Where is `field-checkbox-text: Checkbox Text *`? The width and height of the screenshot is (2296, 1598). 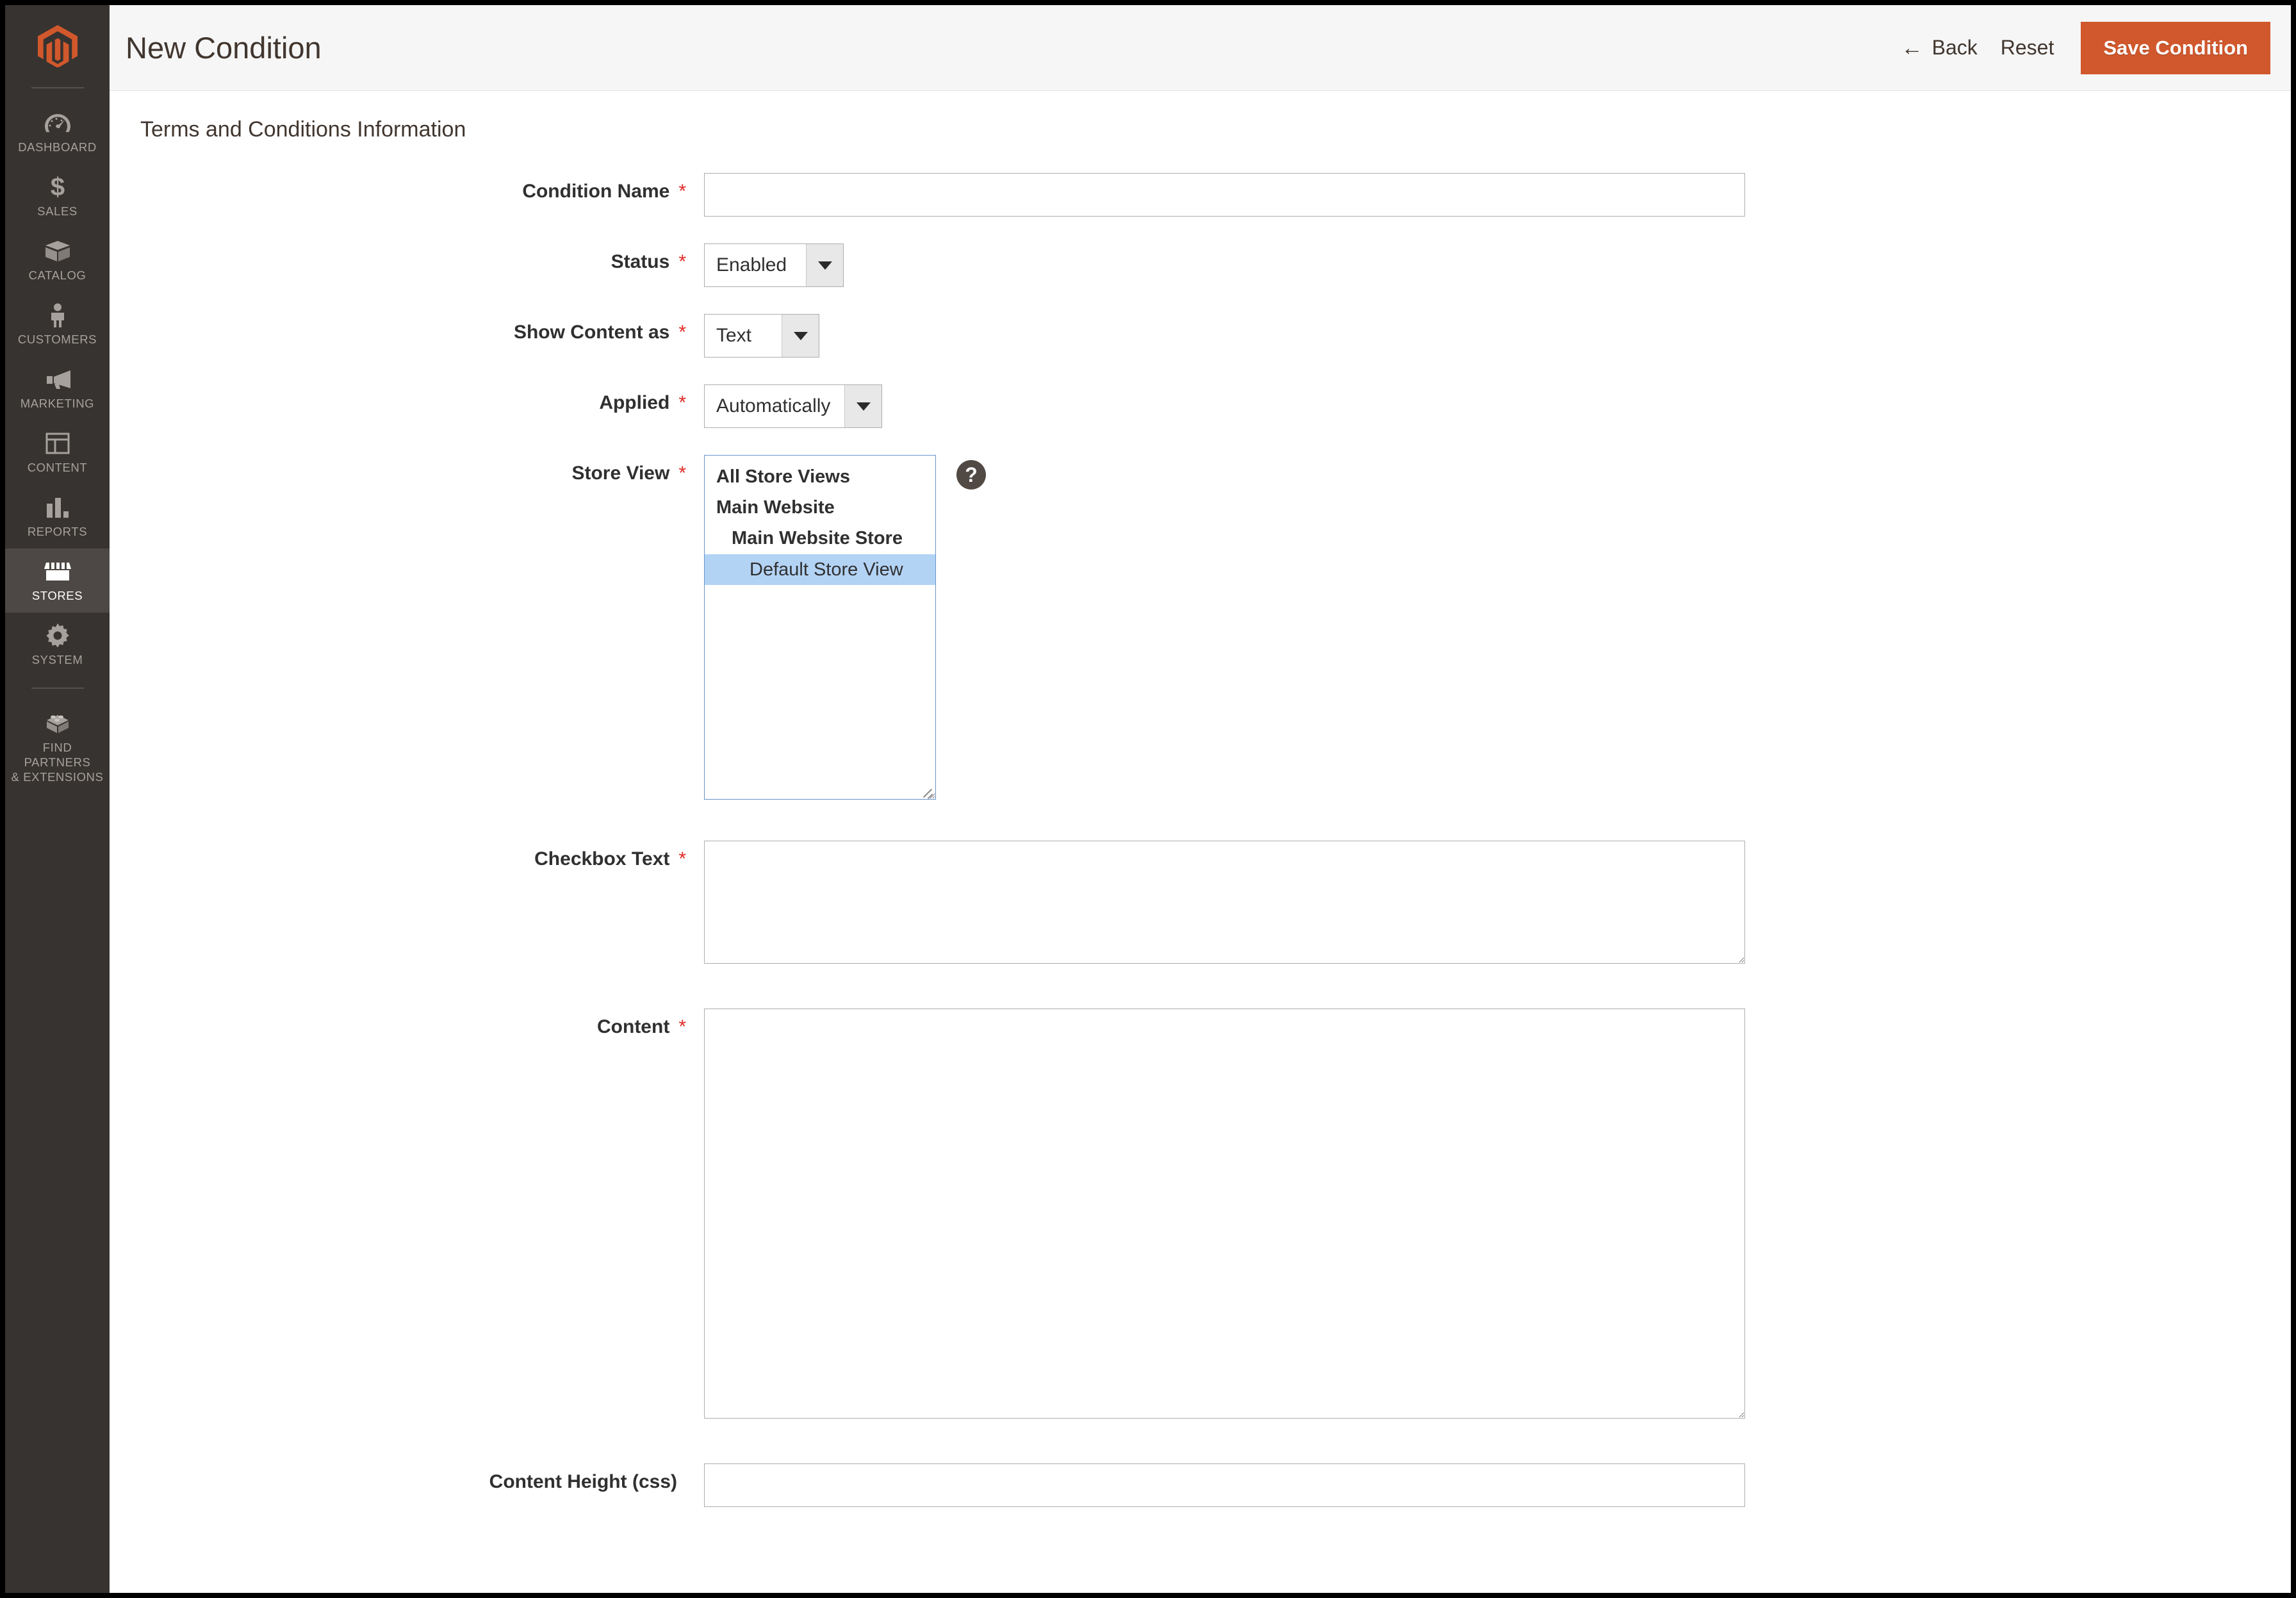 field-checkbox-text: Checkbox Text * is located at coordinates (1200, 902).